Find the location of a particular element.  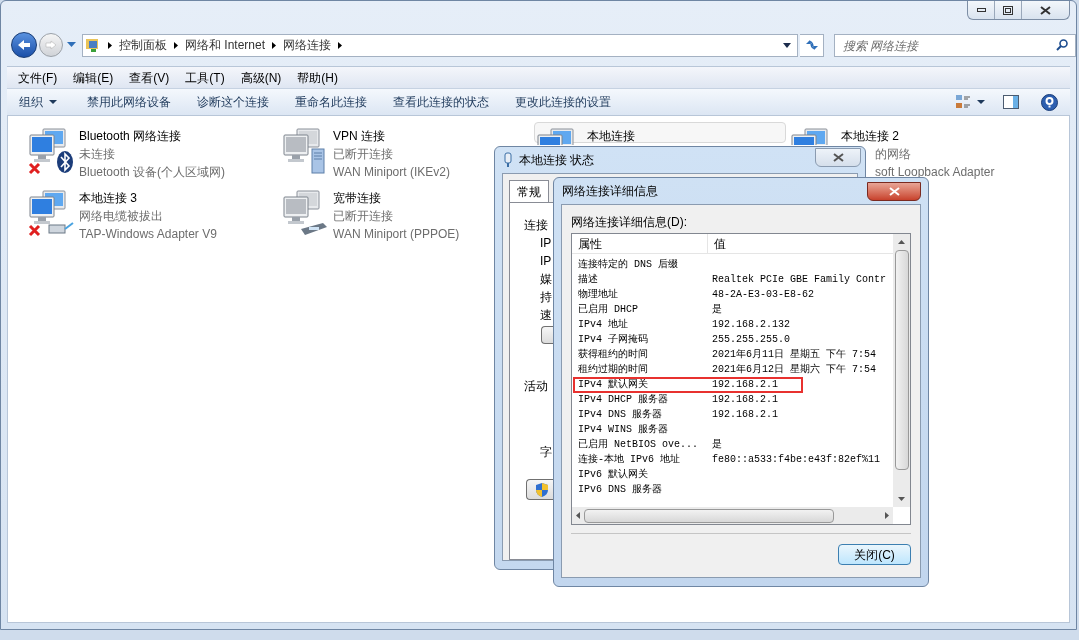

toolbar-button: 更改此连接的设置 is located at coordinates (563, 102).